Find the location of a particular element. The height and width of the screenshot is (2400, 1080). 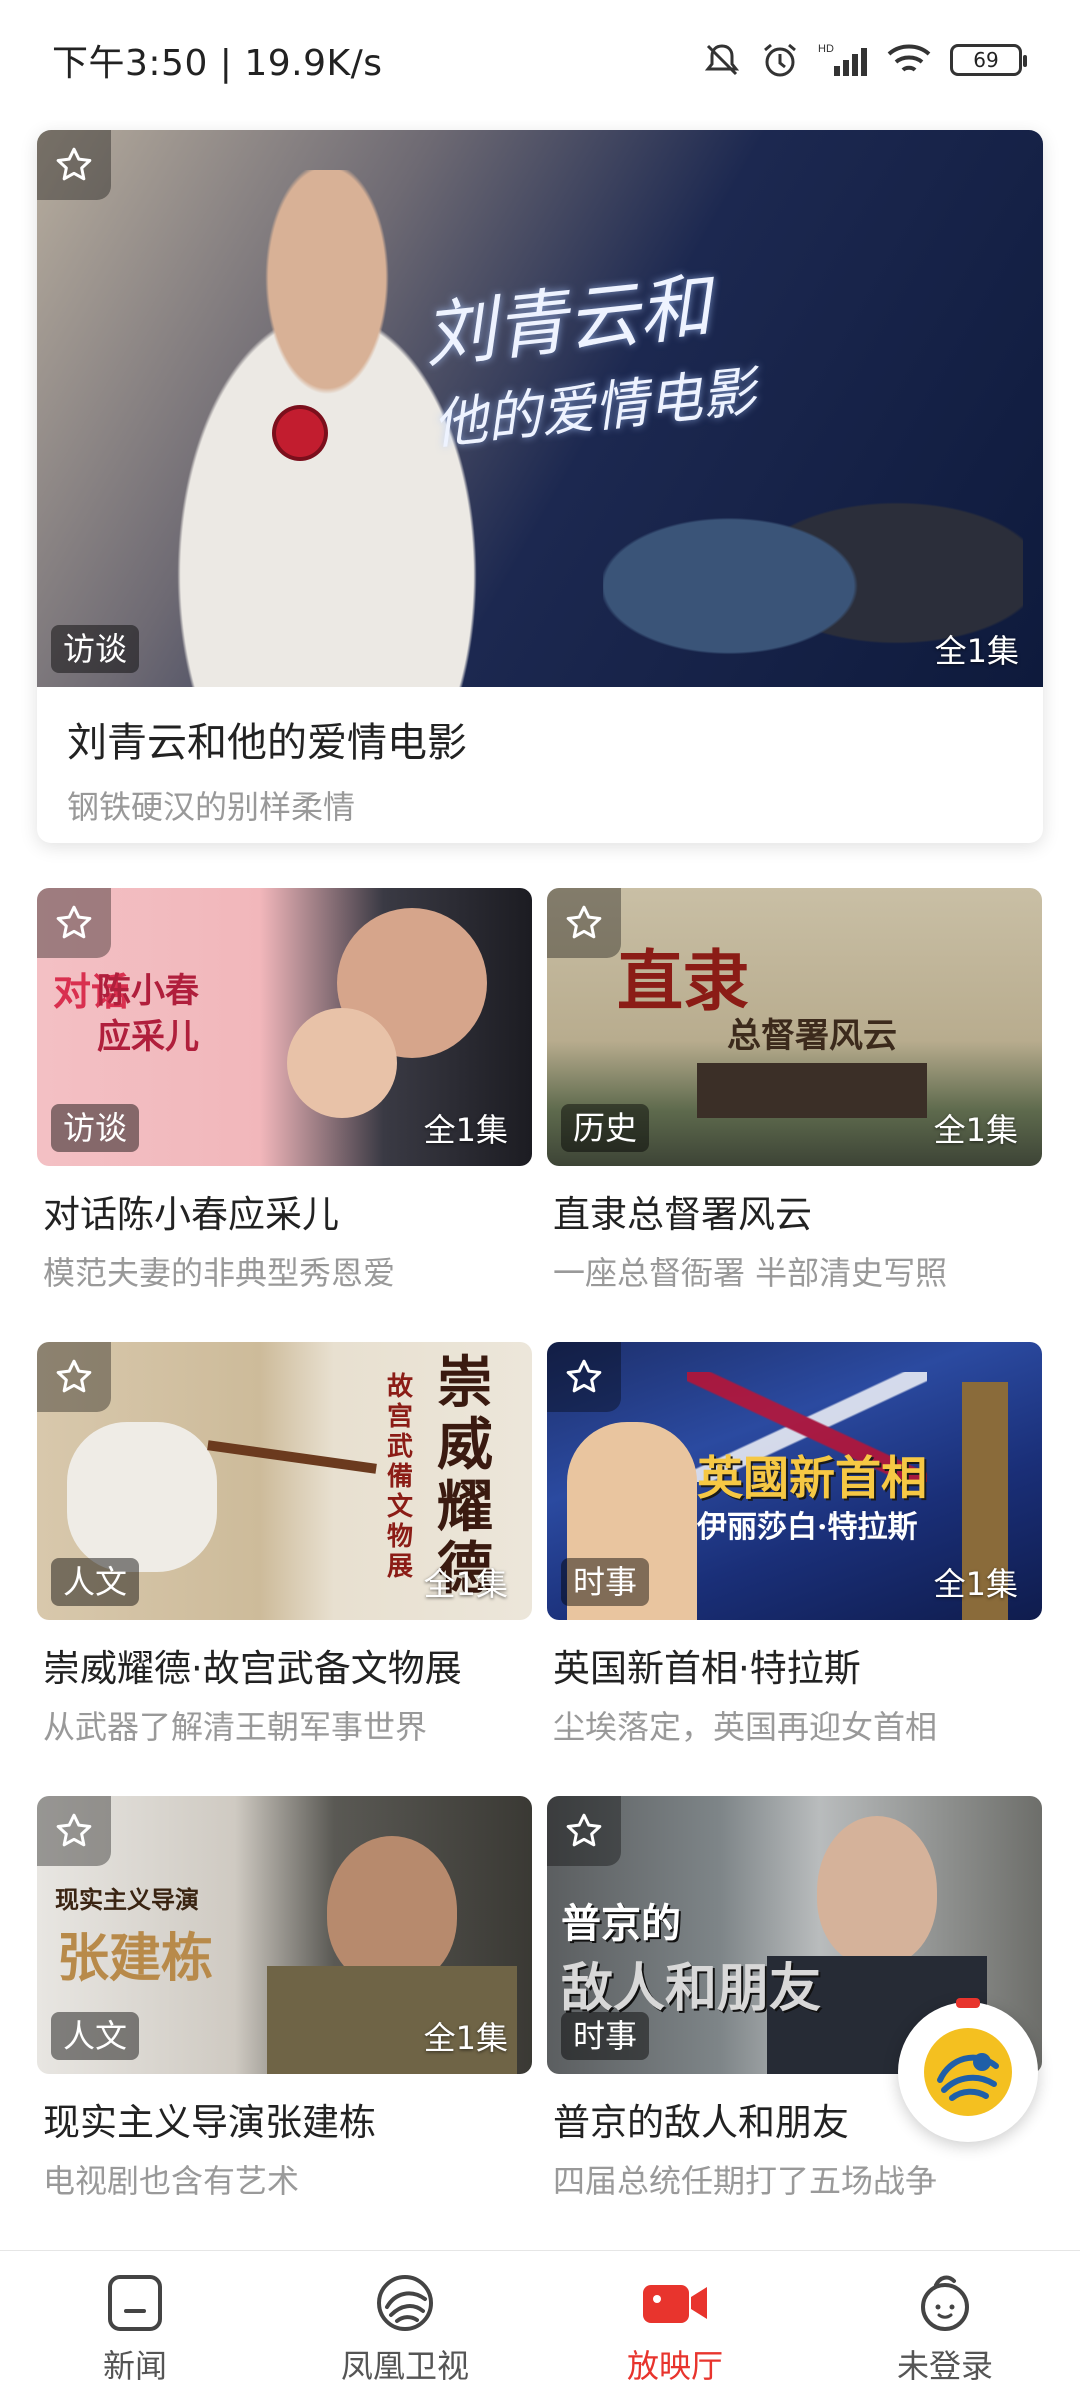

tab-label: 未登录 is located at coordinates (944, 2366).